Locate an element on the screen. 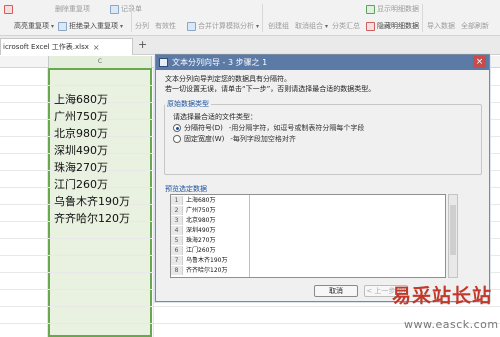 The image size is (500, 337). reject-dup-button: 拒绝录入重复项 ▾ is located at coordinates (90, 26).